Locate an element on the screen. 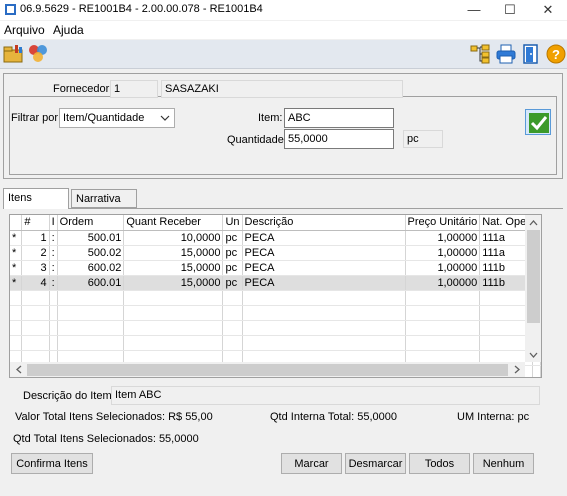 This screenshot has width=567, height=496. horizontal-scroll-thumb is located at coordinates (267, 370).